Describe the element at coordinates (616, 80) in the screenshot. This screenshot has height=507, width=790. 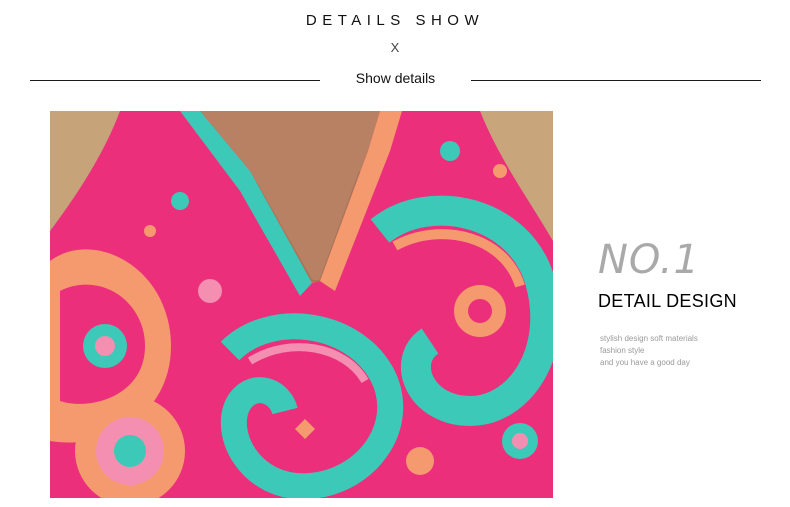
I see `divider-right` at that location.